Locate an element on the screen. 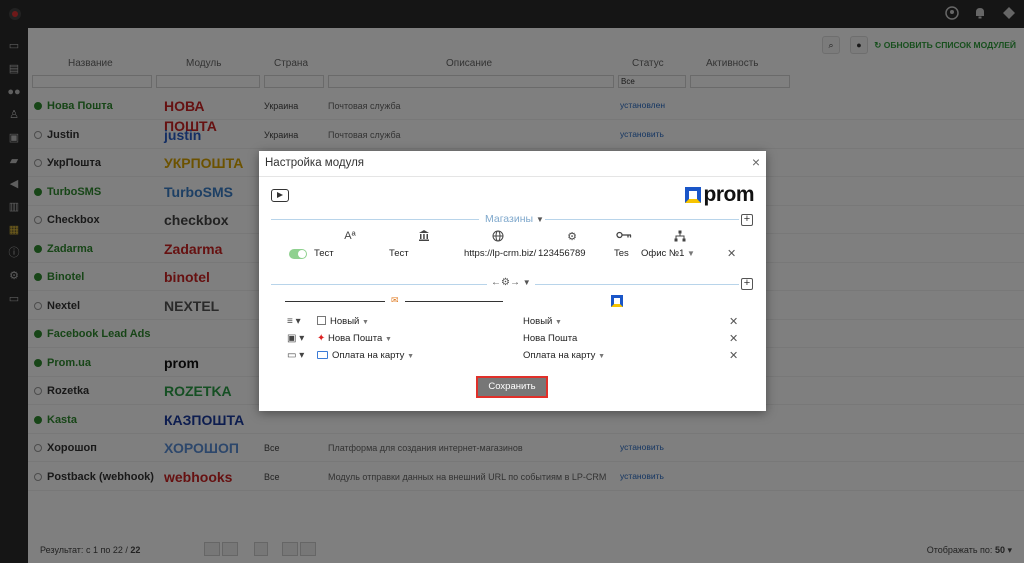 The height and width of the screenshot is (563, 1024). gear-icon: ⚙ is located at coordinates (572, 237).